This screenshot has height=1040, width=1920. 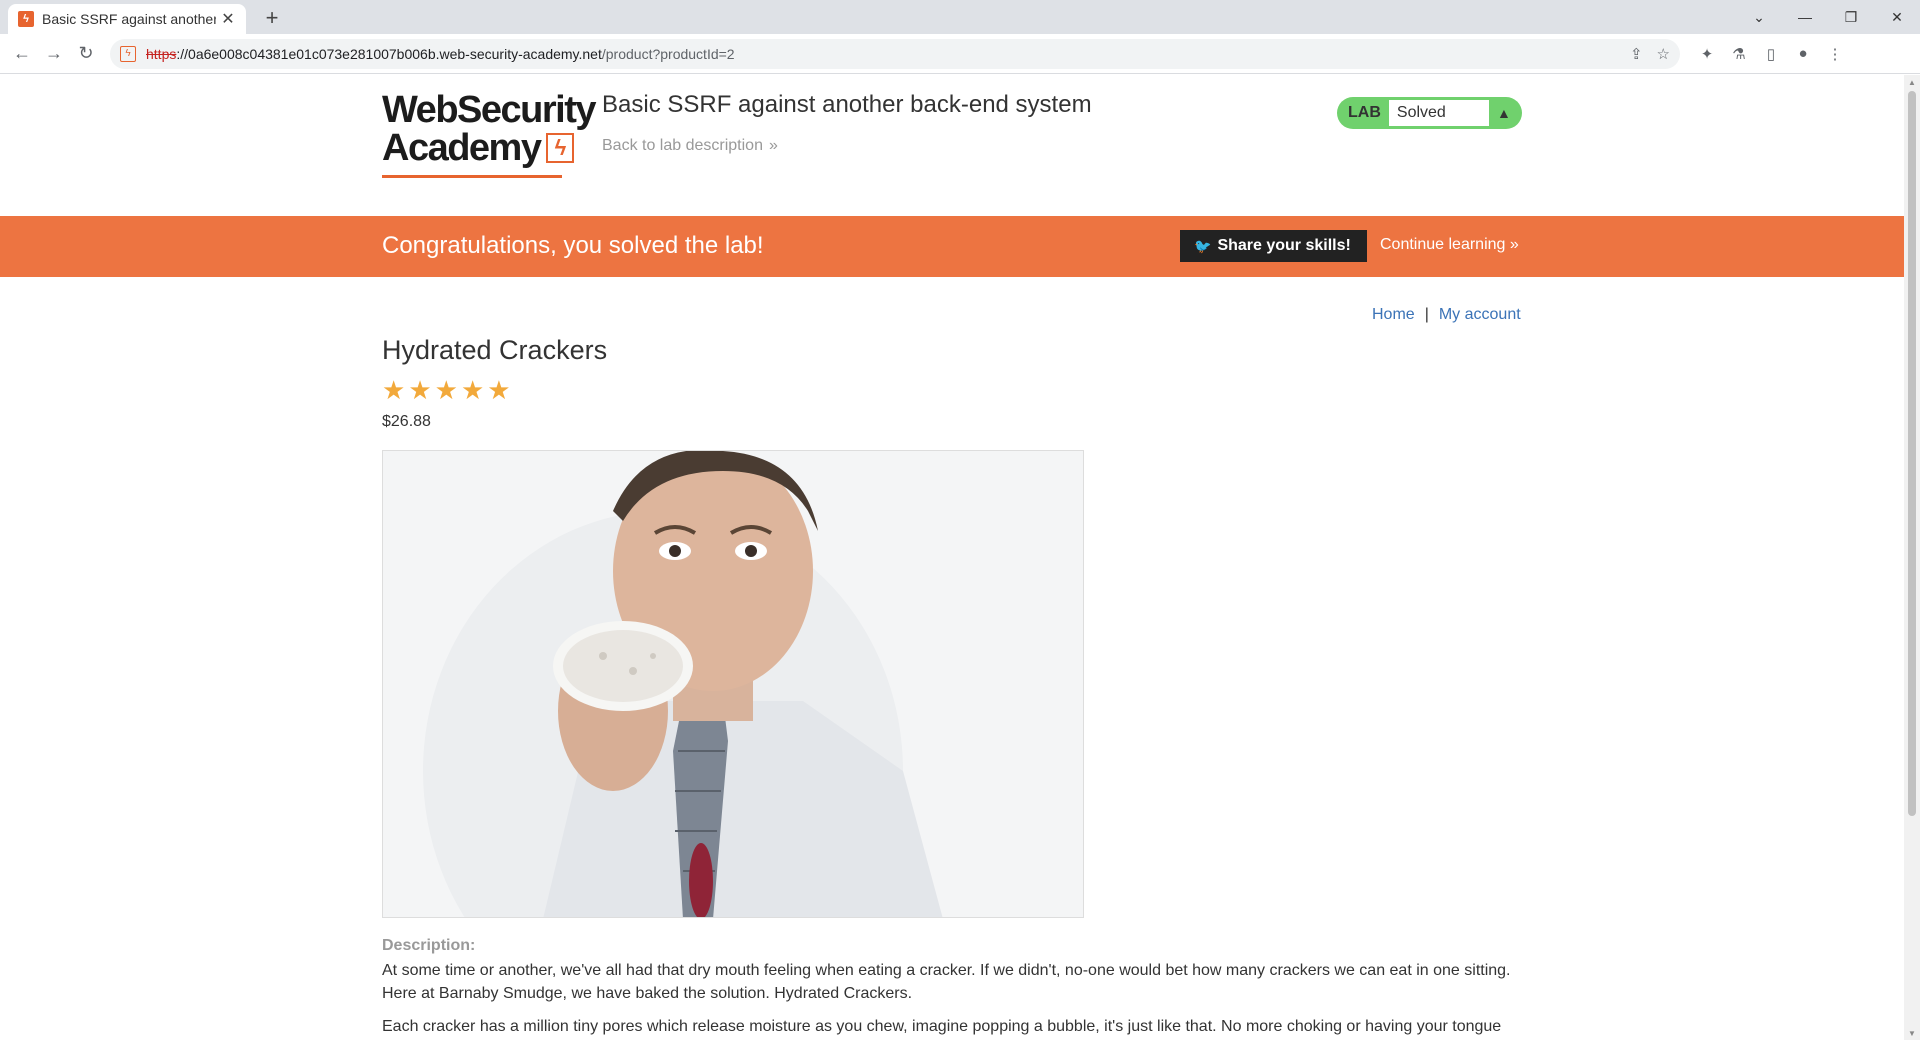 What do you see at coordinates (228, 19) in the screenshot?
I see `close-tab-icon: ✕` at bounding box center [228, 19].